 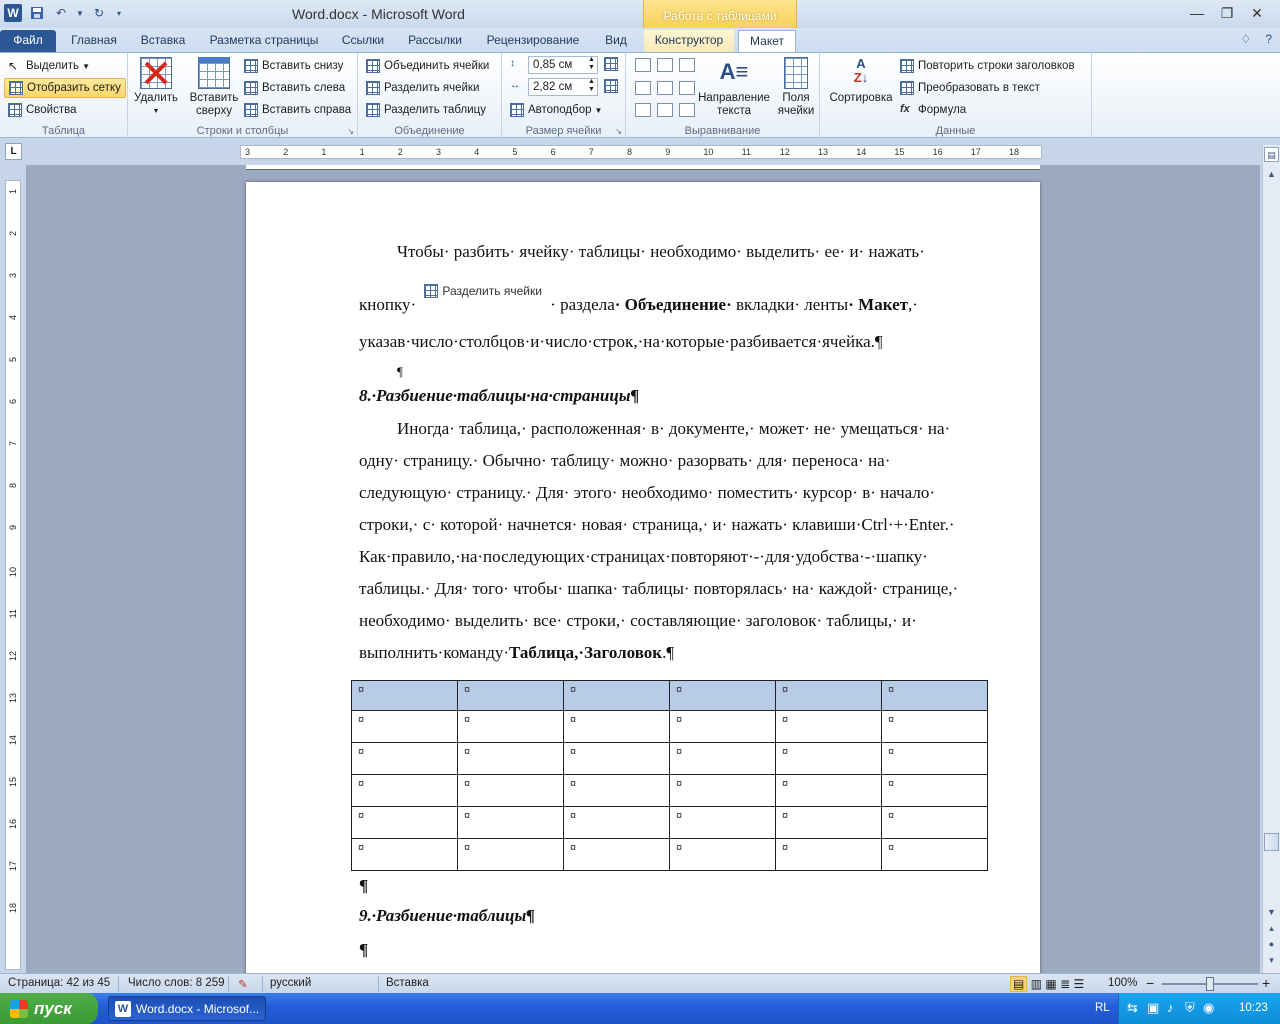 What do you see at coordinates (293, 66) in the screenshot?
I see `insert-below-button: Вставить снизу` at bounding box center [293, 66].